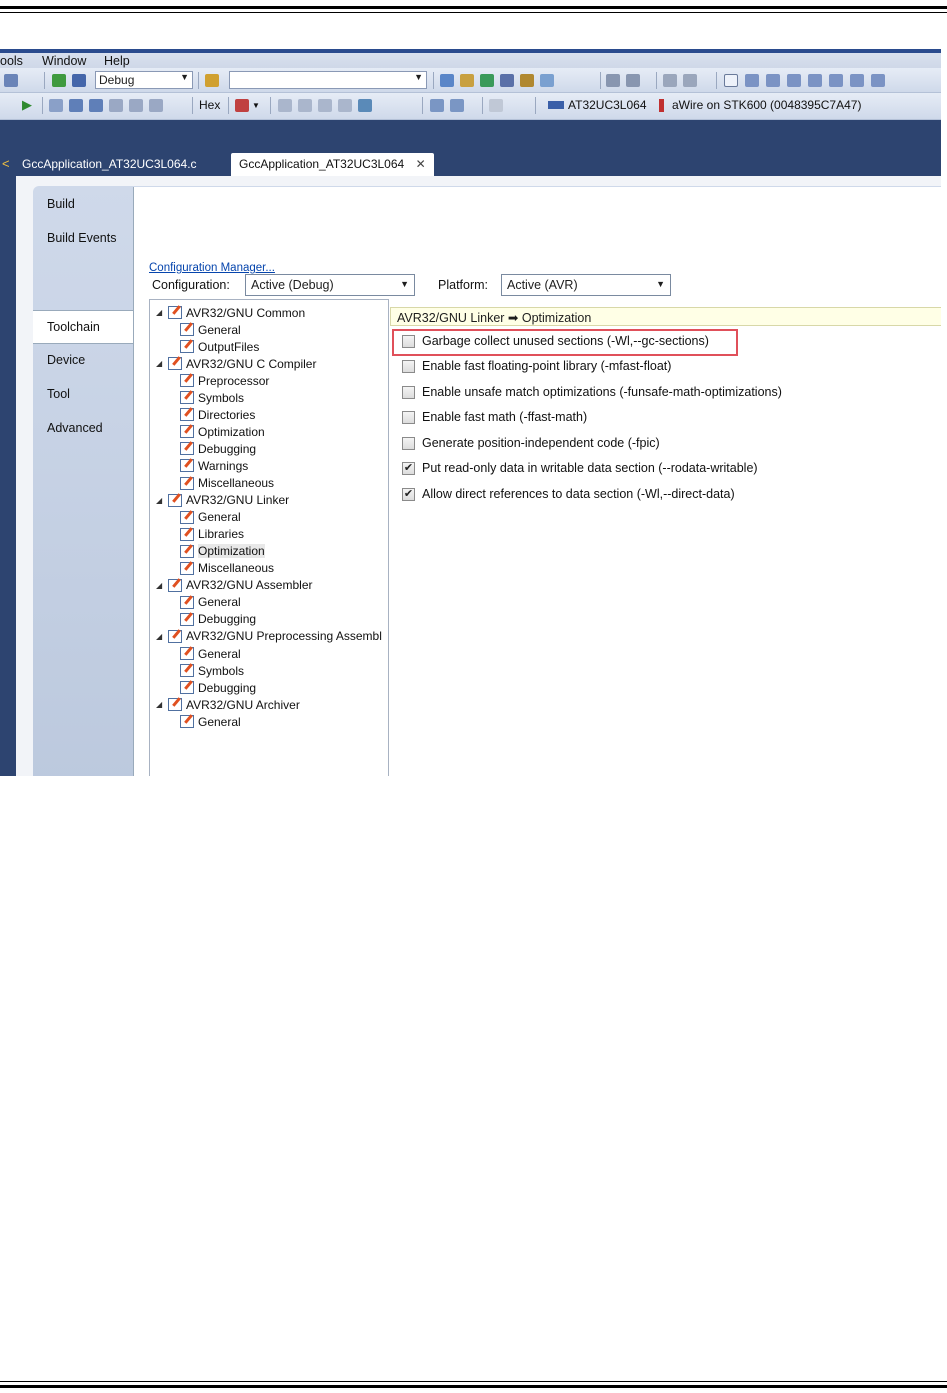 Image resolution: width=947 pixels, height=1393 pixels. I want to click on tree-label: General, so click(219, 721).